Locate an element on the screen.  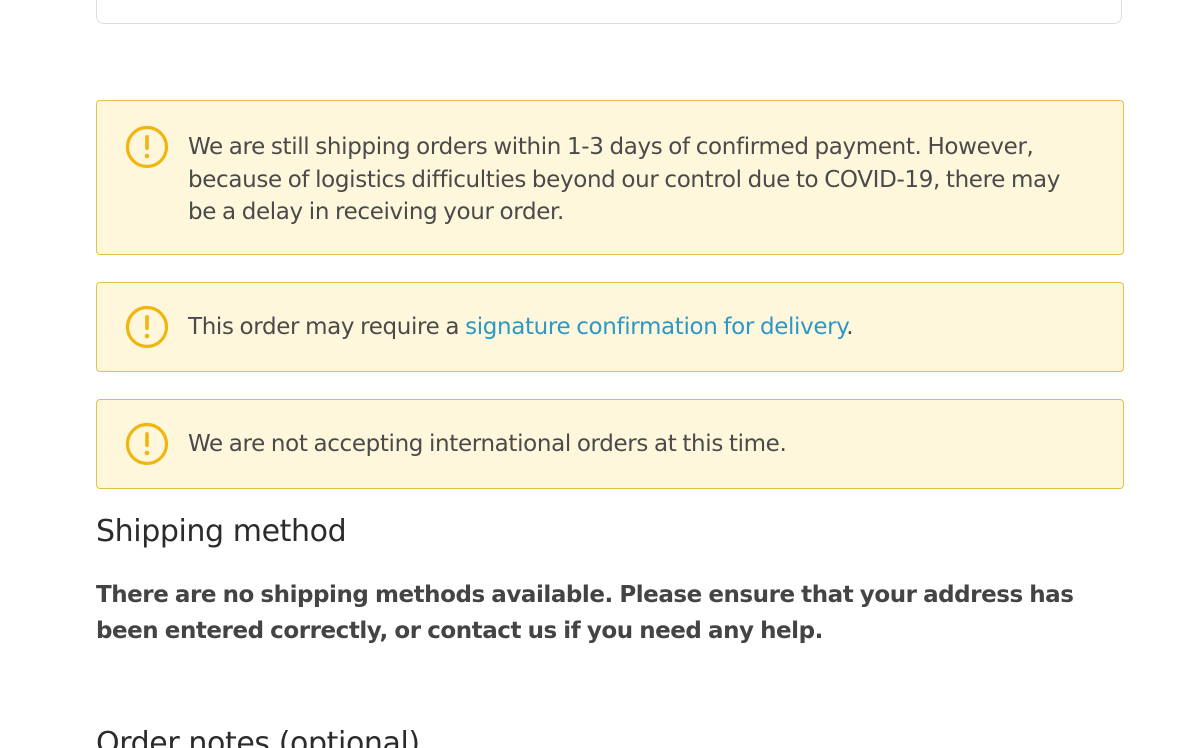
signature-notice-suffix: . is located at coordinates (850, 327).